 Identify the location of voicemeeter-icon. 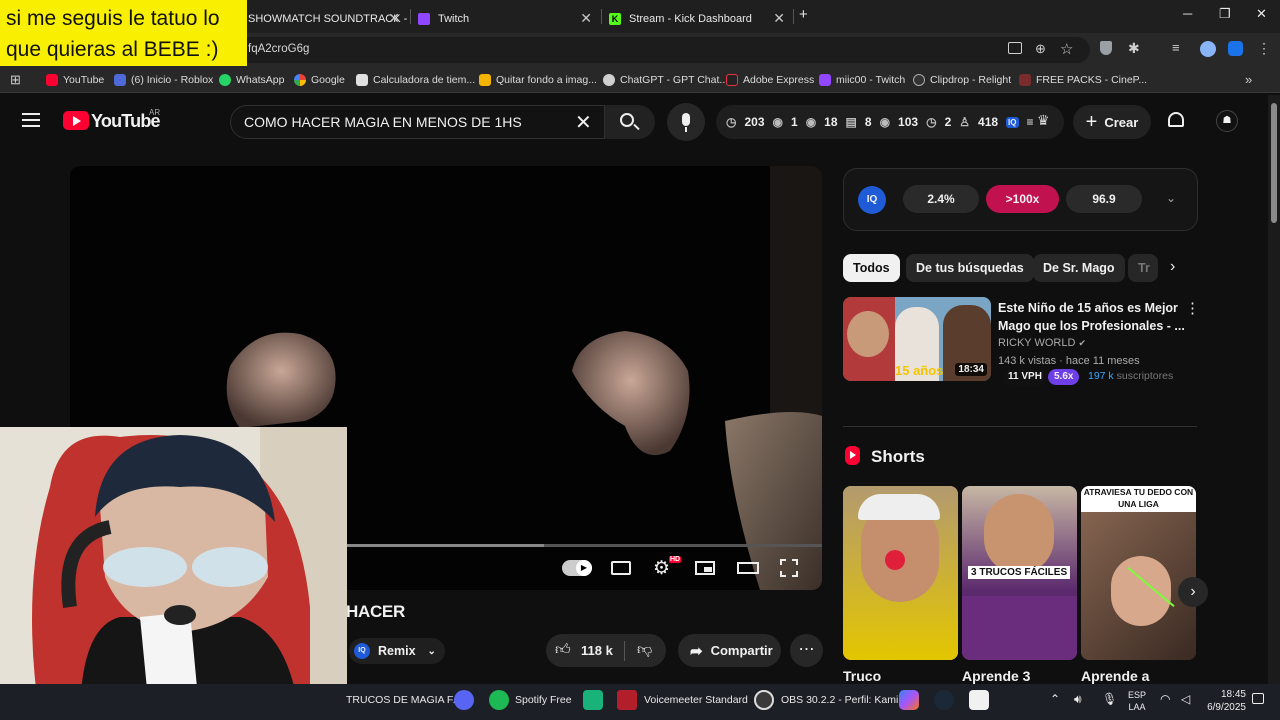
(627, 700).